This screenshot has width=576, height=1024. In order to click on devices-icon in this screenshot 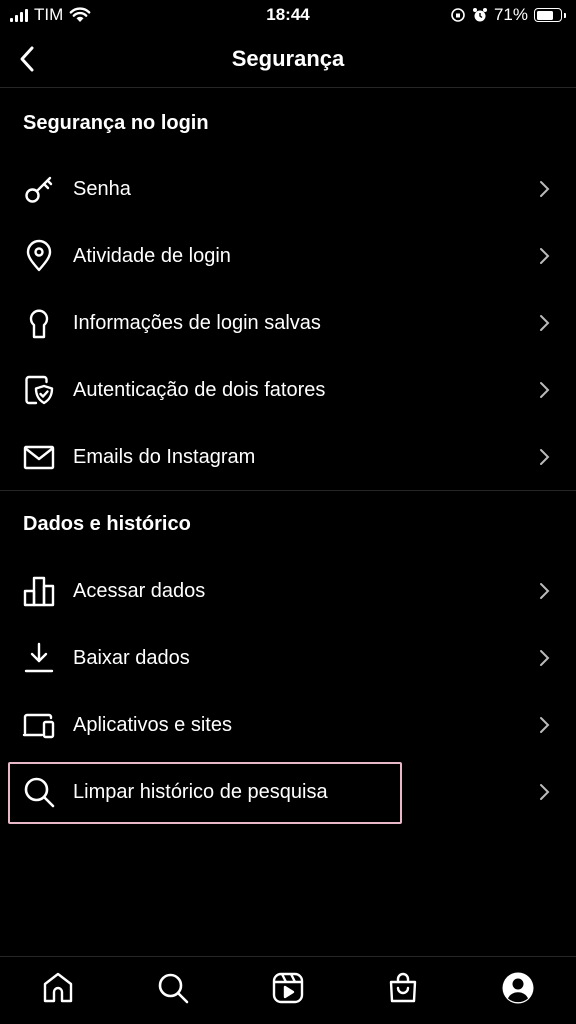, I will do `click(39, 725)`.